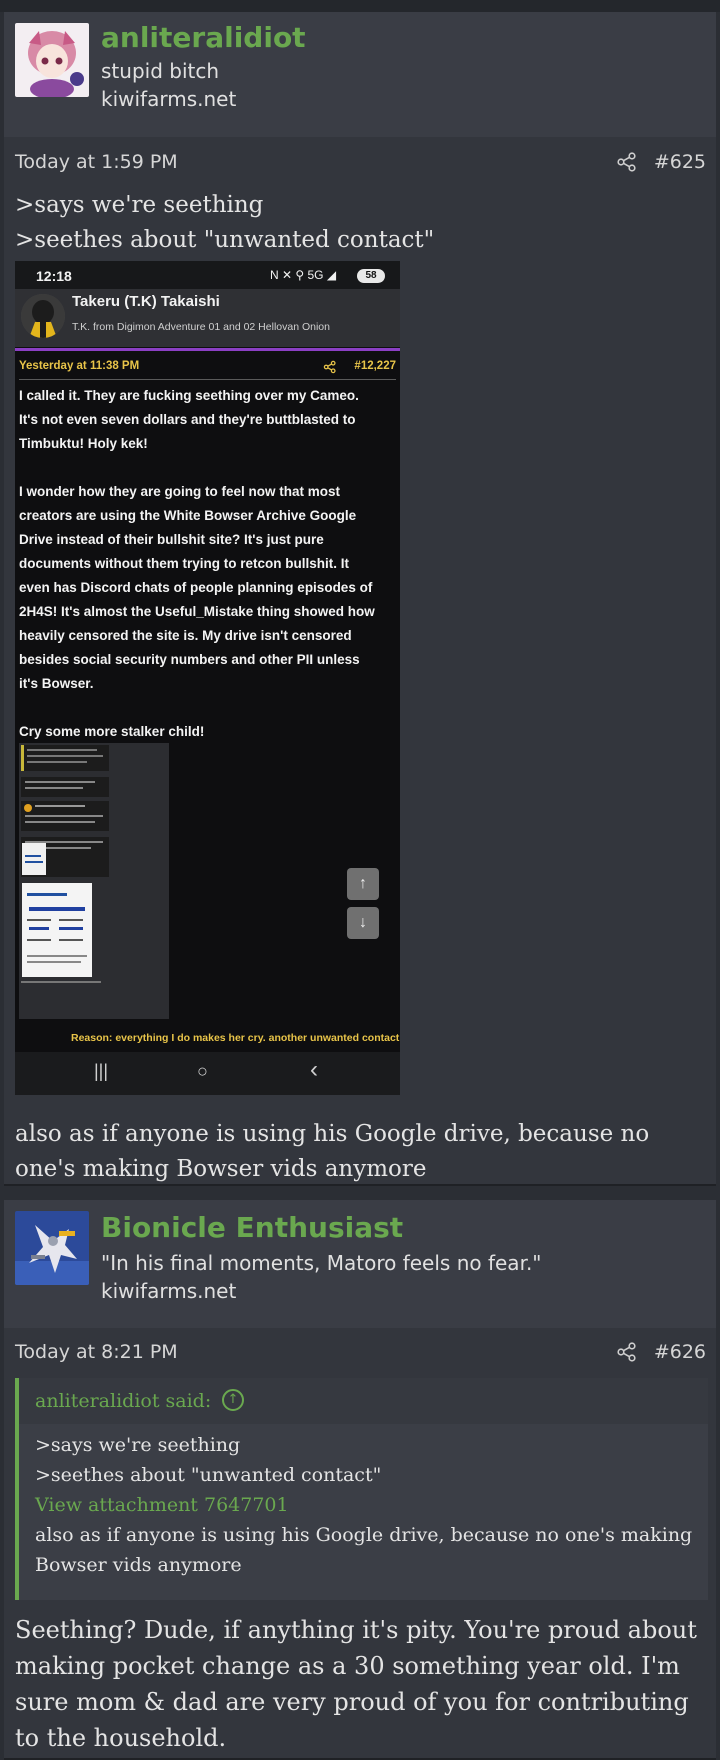  What do you see at coordinates (252, 1227) in the screenshot?
I see `username: Bionicle Enthusiast` at bounding box center [252, 1227].